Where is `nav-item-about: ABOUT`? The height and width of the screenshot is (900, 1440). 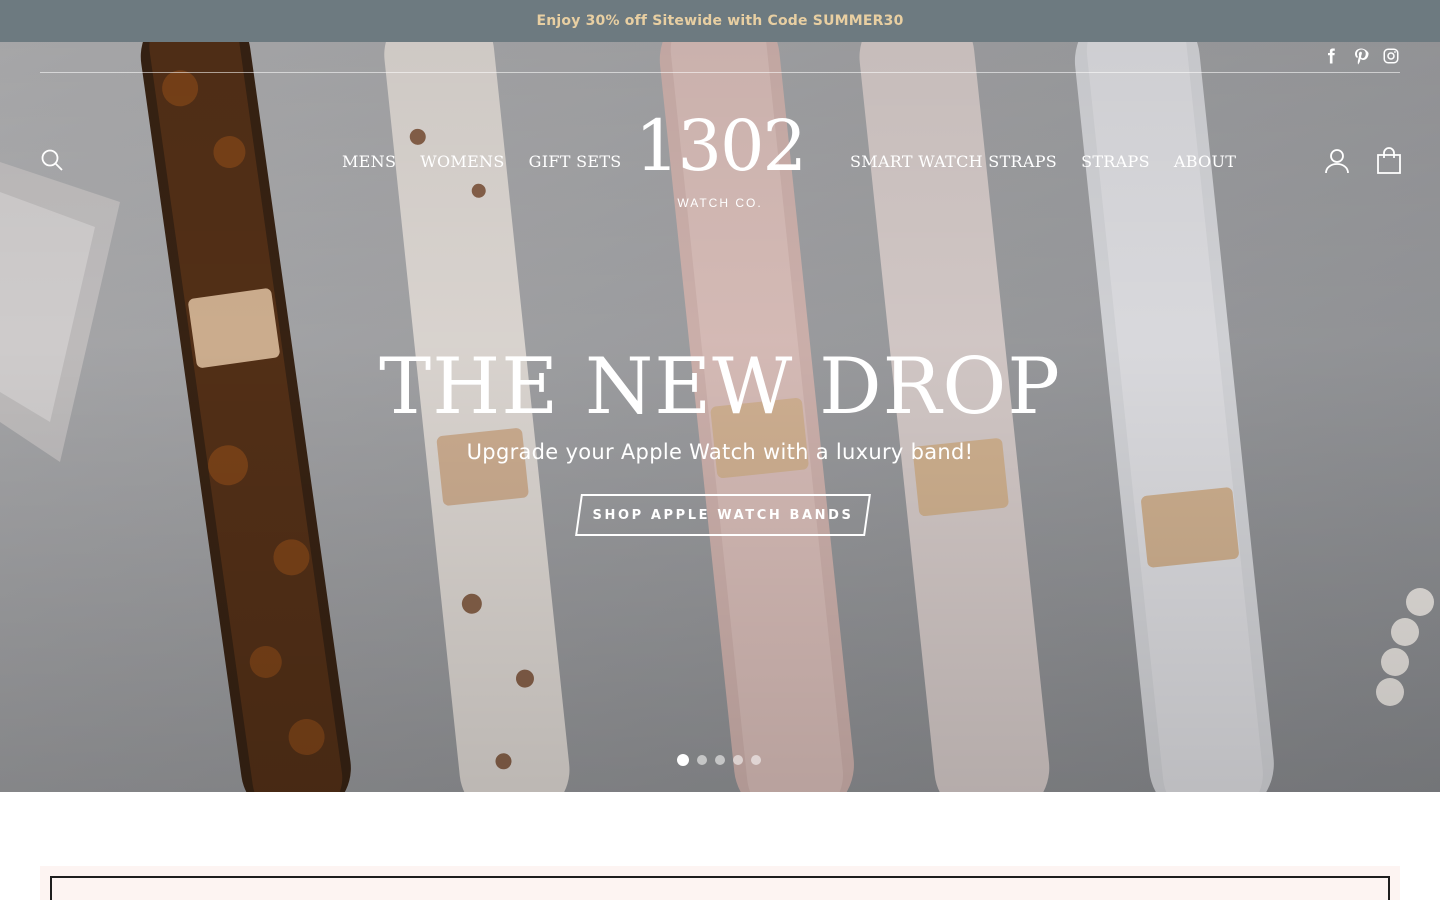
nav-item-about: ABOUT is located at coordinates (1205, 161).